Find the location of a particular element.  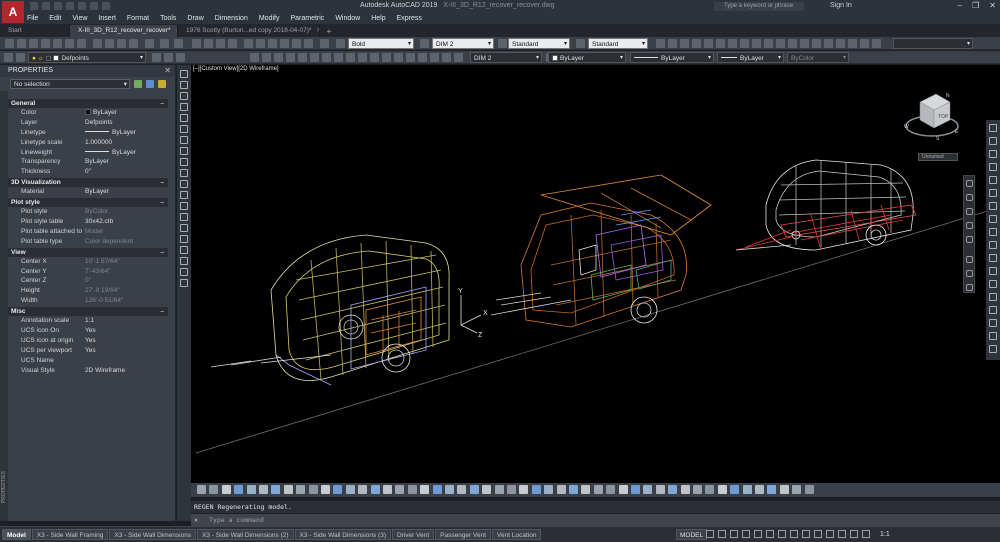

dim-style-dropdown-2: DIM 2 is located at coordinates (506, 57).